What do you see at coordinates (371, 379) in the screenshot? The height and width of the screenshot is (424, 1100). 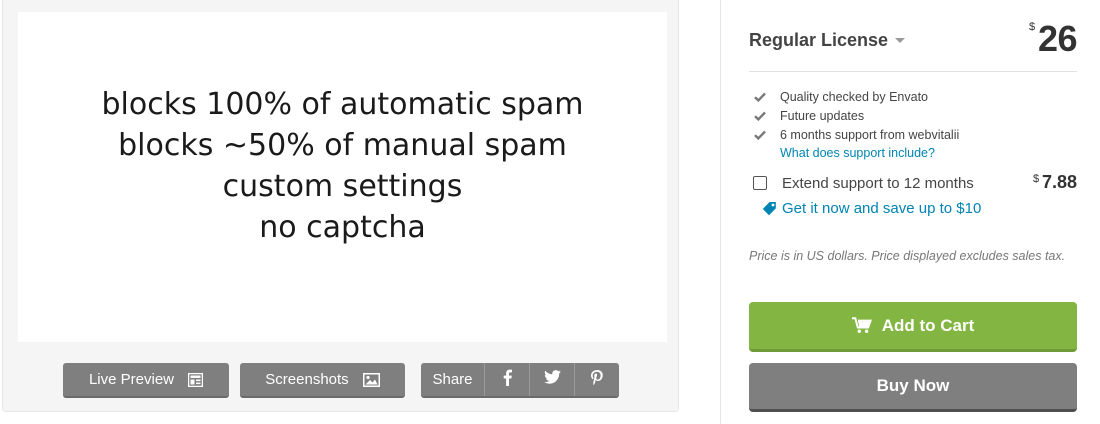 I see `image-icon` at bounding box center [371, 379].